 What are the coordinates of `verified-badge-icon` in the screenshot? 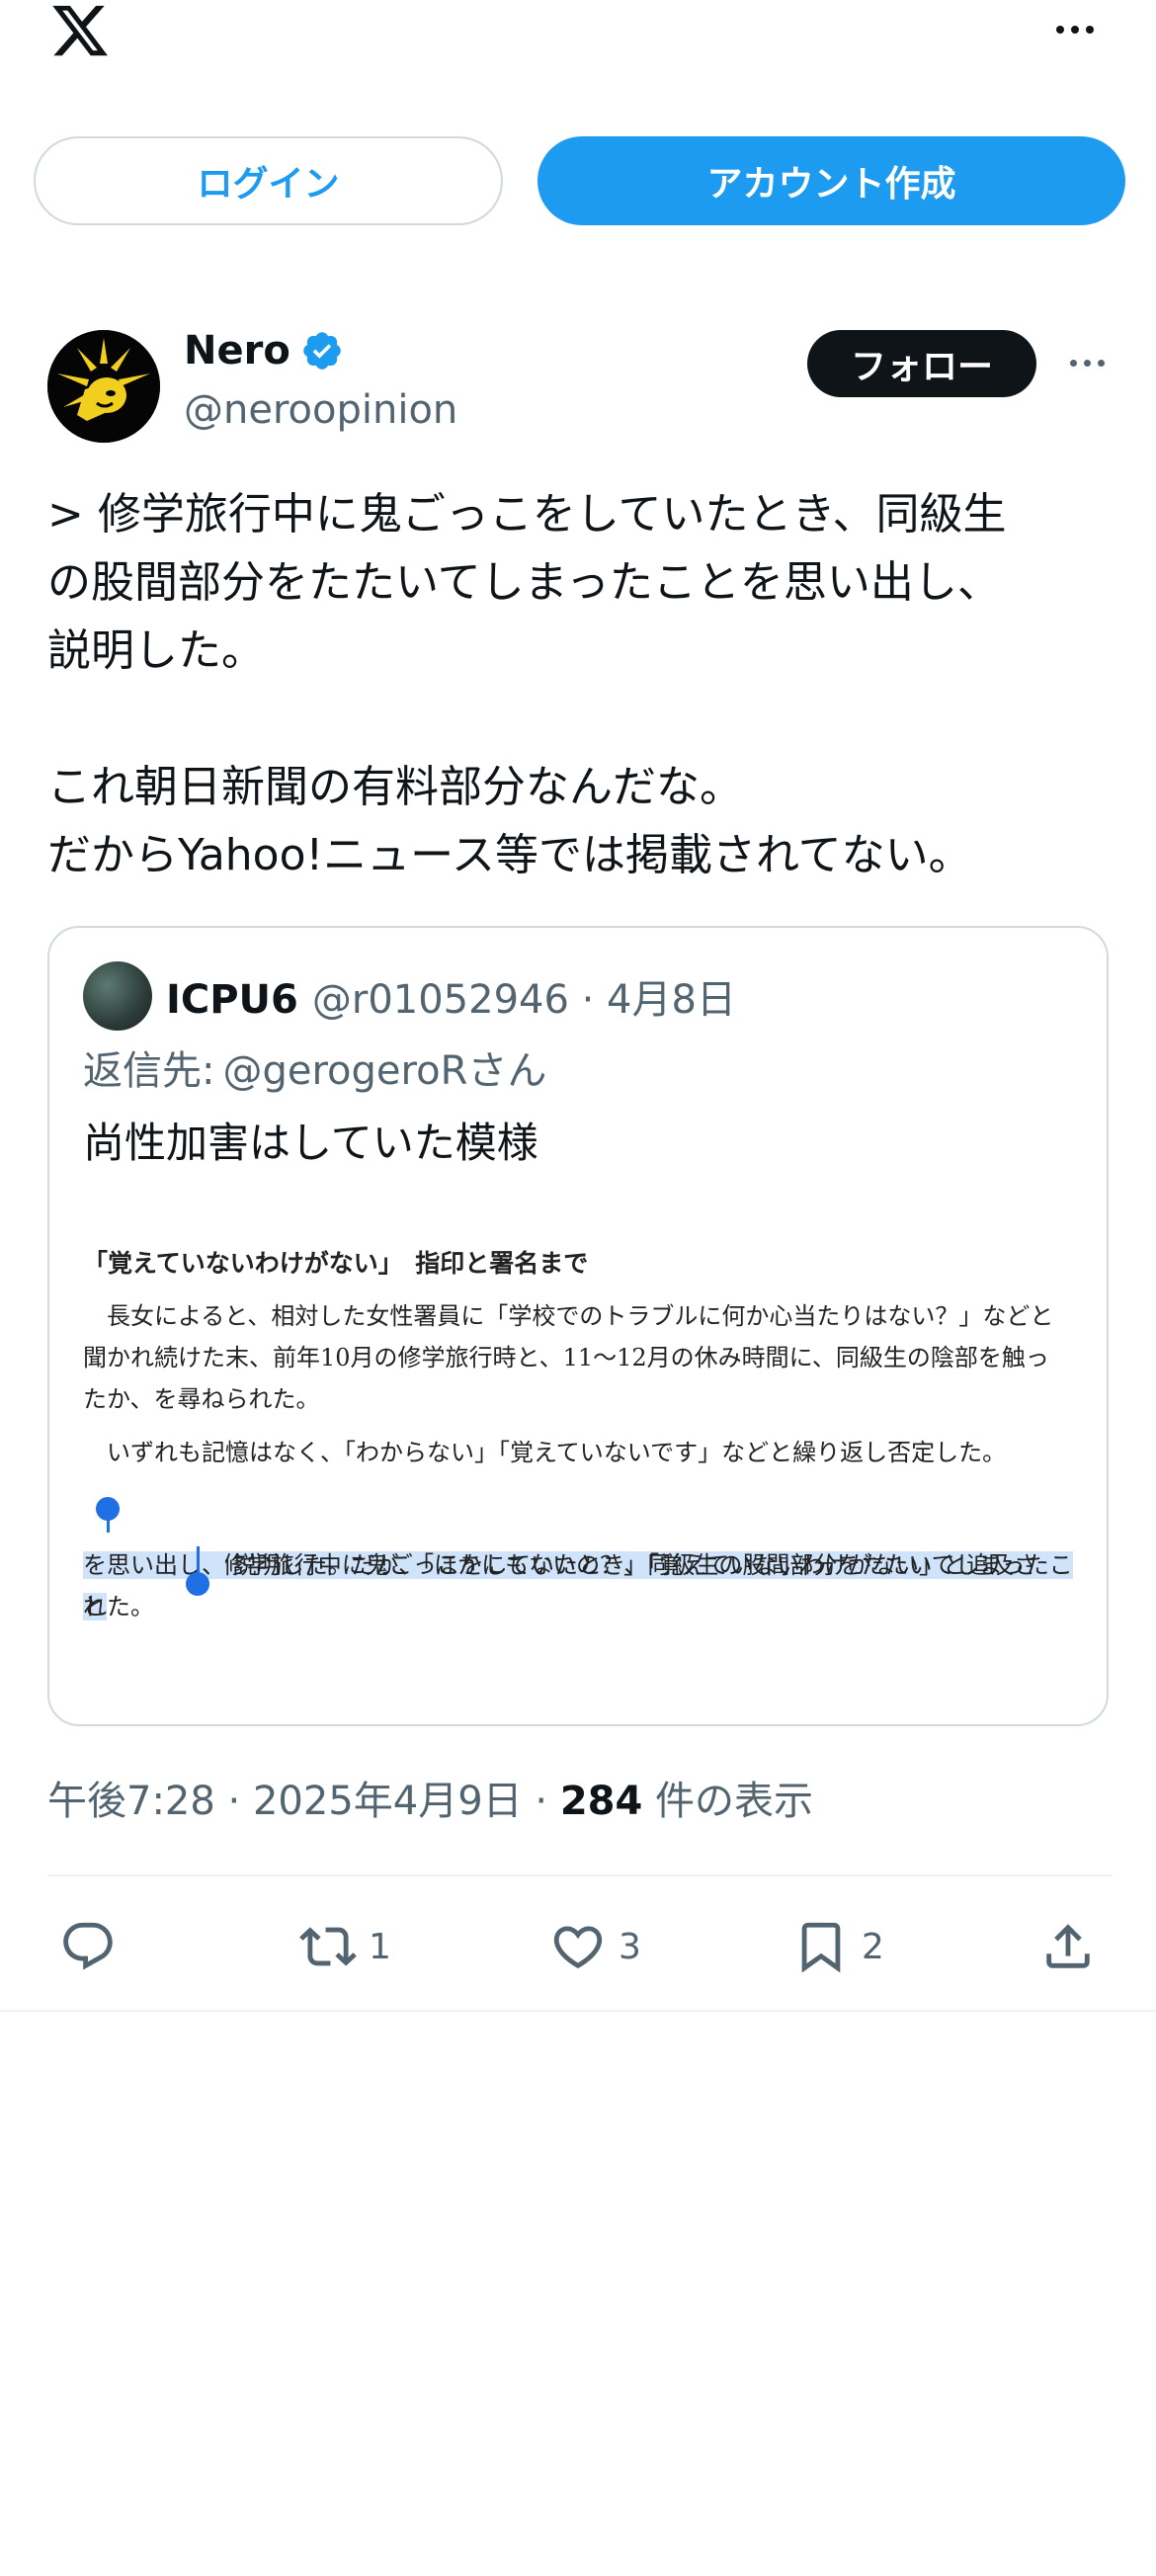 It's located at (322, 351).